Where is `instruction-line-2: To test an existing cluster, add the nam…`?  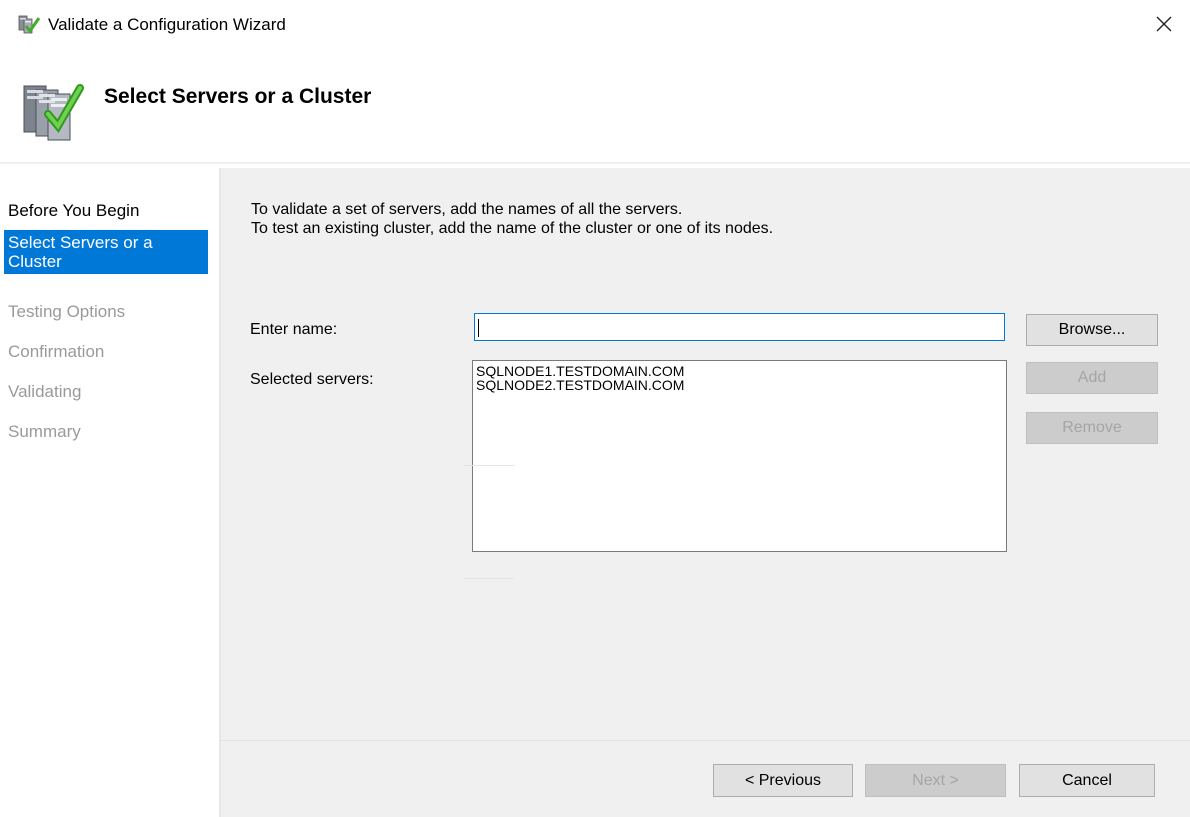 instruction-line-2: To test an existing cluster, add the nam… is located at coordinates (512, 228).